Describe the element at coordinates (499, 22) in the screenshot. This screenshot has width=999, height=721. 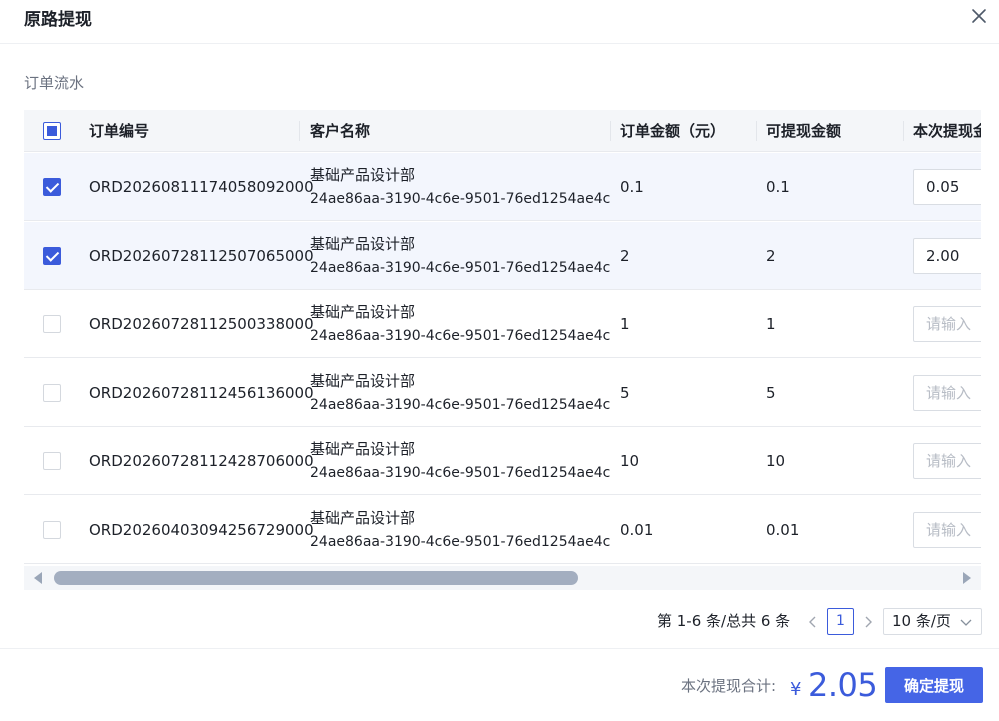
I see `dialog-header: 原路提现` at that location.